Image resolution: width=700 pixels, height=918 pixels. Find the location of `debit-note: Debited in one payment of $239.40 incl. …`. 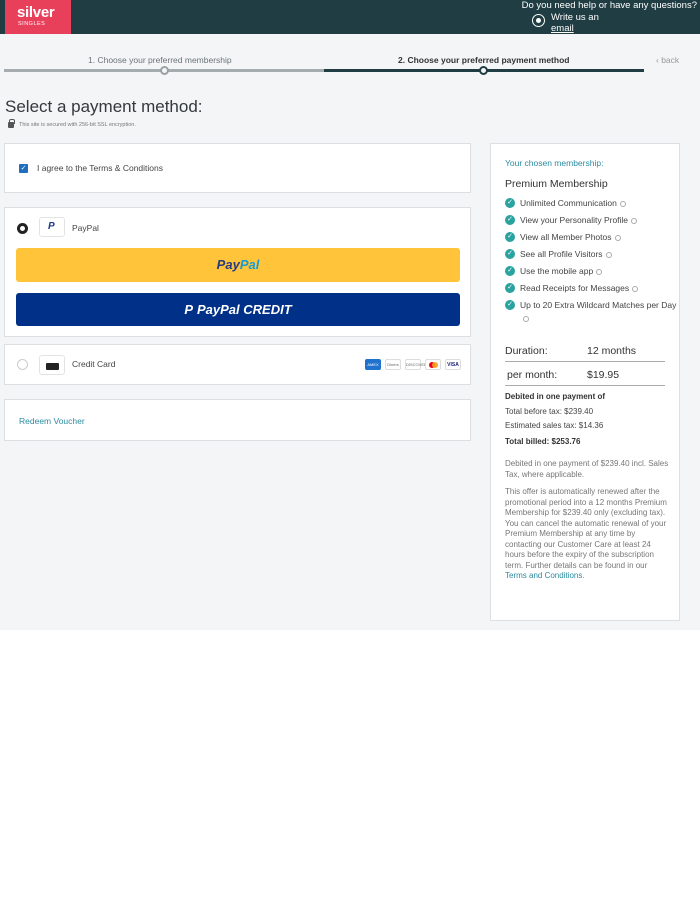

debit-note: Debited in one payment of $239.40 incl. … is located at coordinates (587, 469).